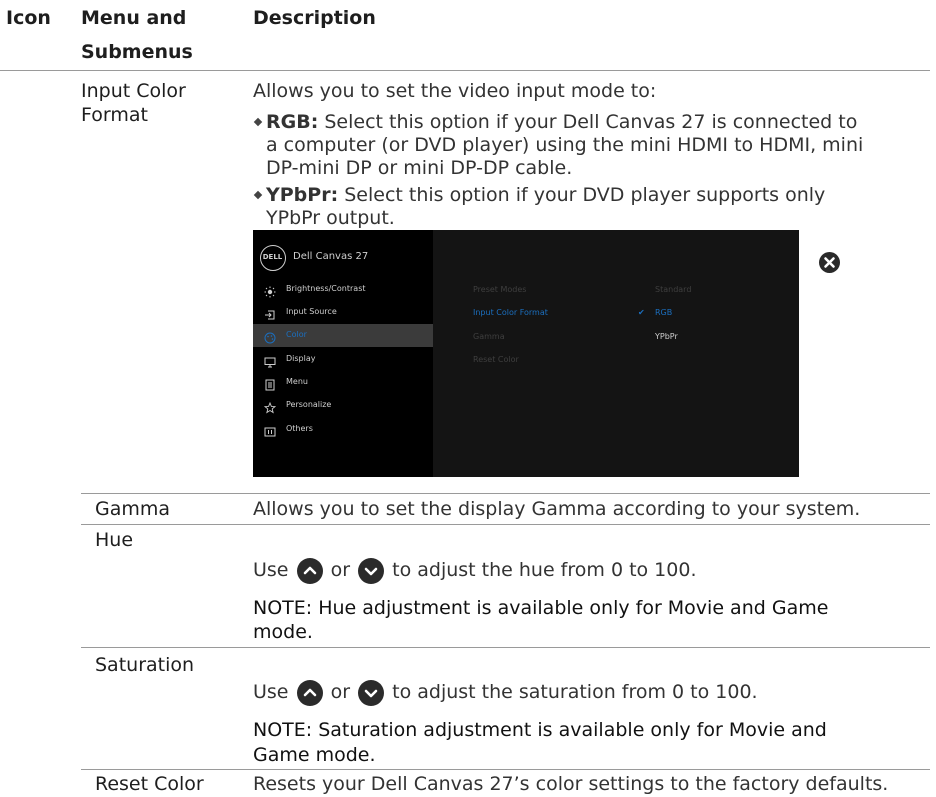 The image size is (936, 797). What do you see at coordinates (326, 288) in the screenshot?
I see `osd-menu-item-label: Brightness/Contrast` at bounding box center [326, 288].